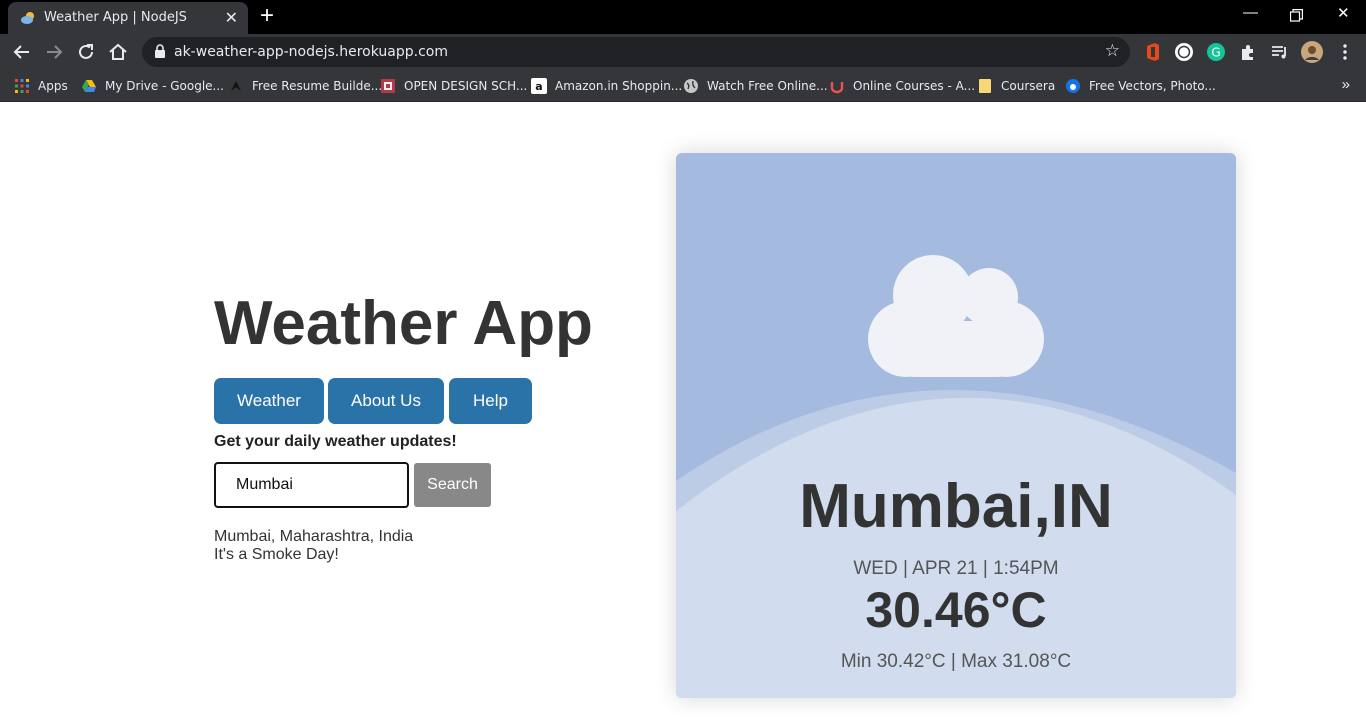  What do you see at coordinates (115, 17) in the screenshot?
I see `tab-title: Weather App | NodeJS` at bounding box center [115, 17].